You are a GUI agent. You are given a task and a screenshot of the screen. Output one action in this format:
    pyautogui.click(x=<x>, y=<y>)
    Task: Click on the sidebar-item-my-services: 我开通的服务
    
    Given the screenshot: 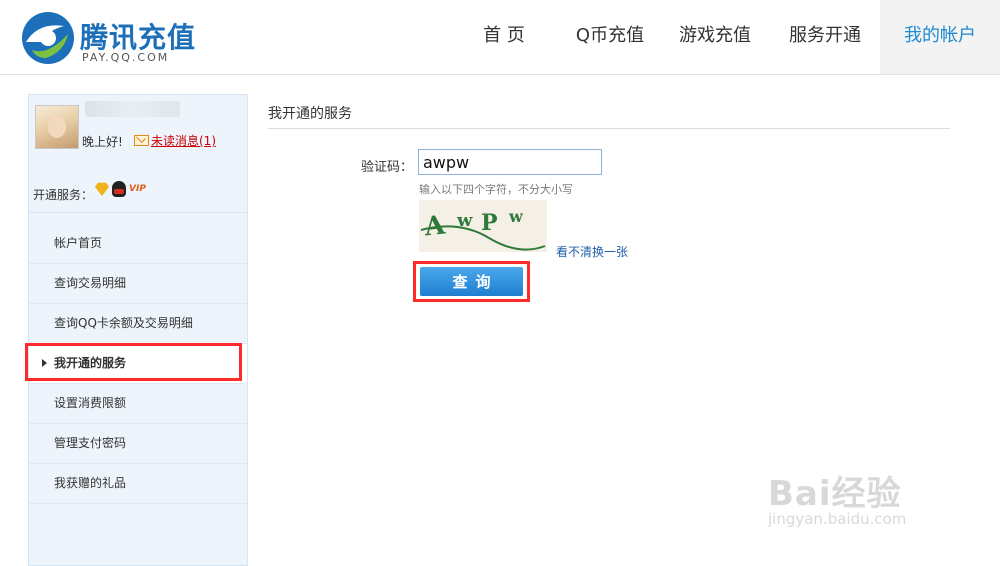 What is the action you would take?
    pyautogui.click(x=138, y=364)
    